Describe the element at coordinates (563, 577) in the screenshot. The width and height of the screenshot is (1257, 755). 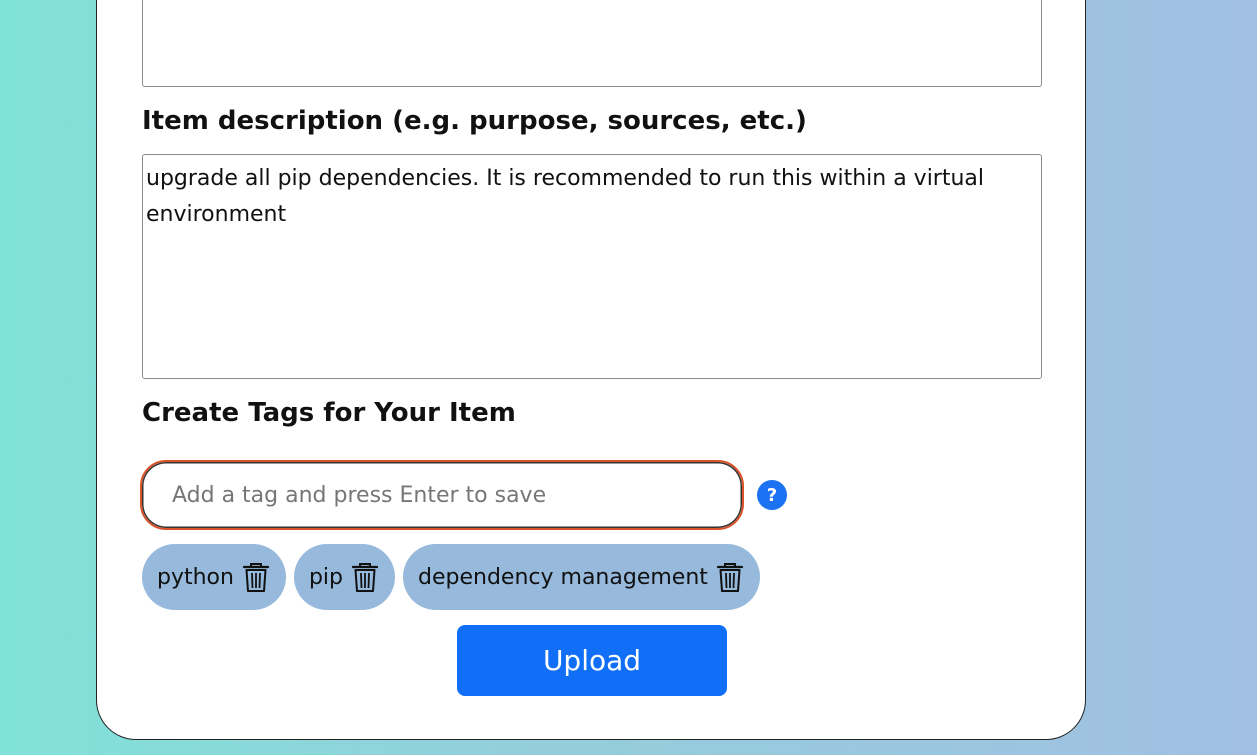
I see `tag-label: dependency management` at that location.